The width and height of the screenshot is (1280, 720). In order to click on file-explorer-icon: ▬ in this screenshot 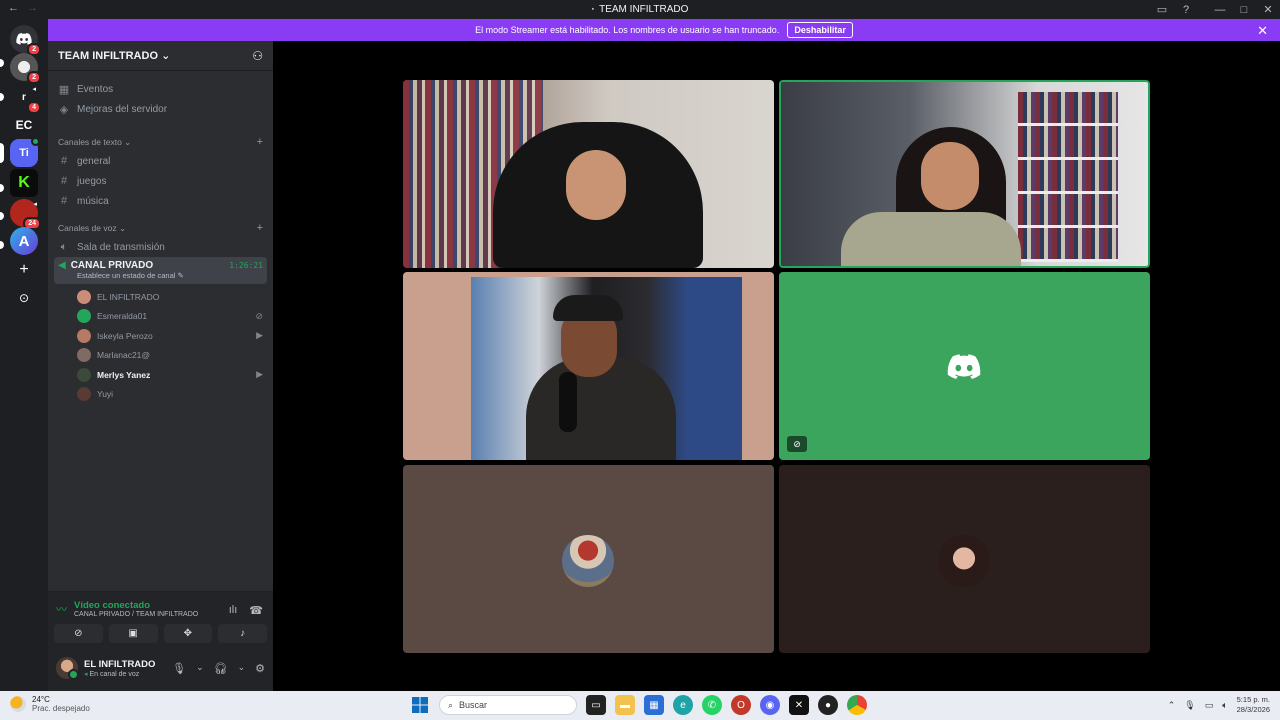, I will do `click(625, 705)`.